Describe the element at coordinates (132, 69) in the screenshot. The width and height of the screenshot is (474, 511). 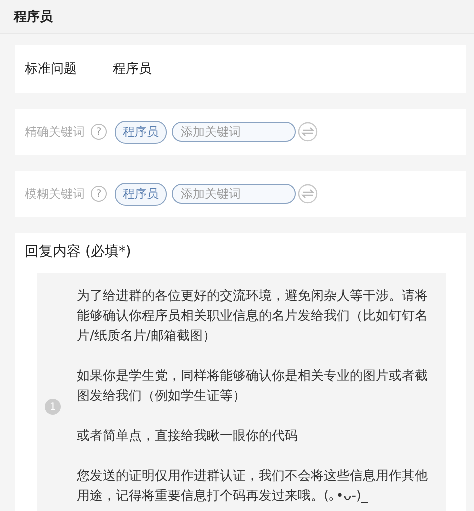
I see `question-text: 程序员` at that location.